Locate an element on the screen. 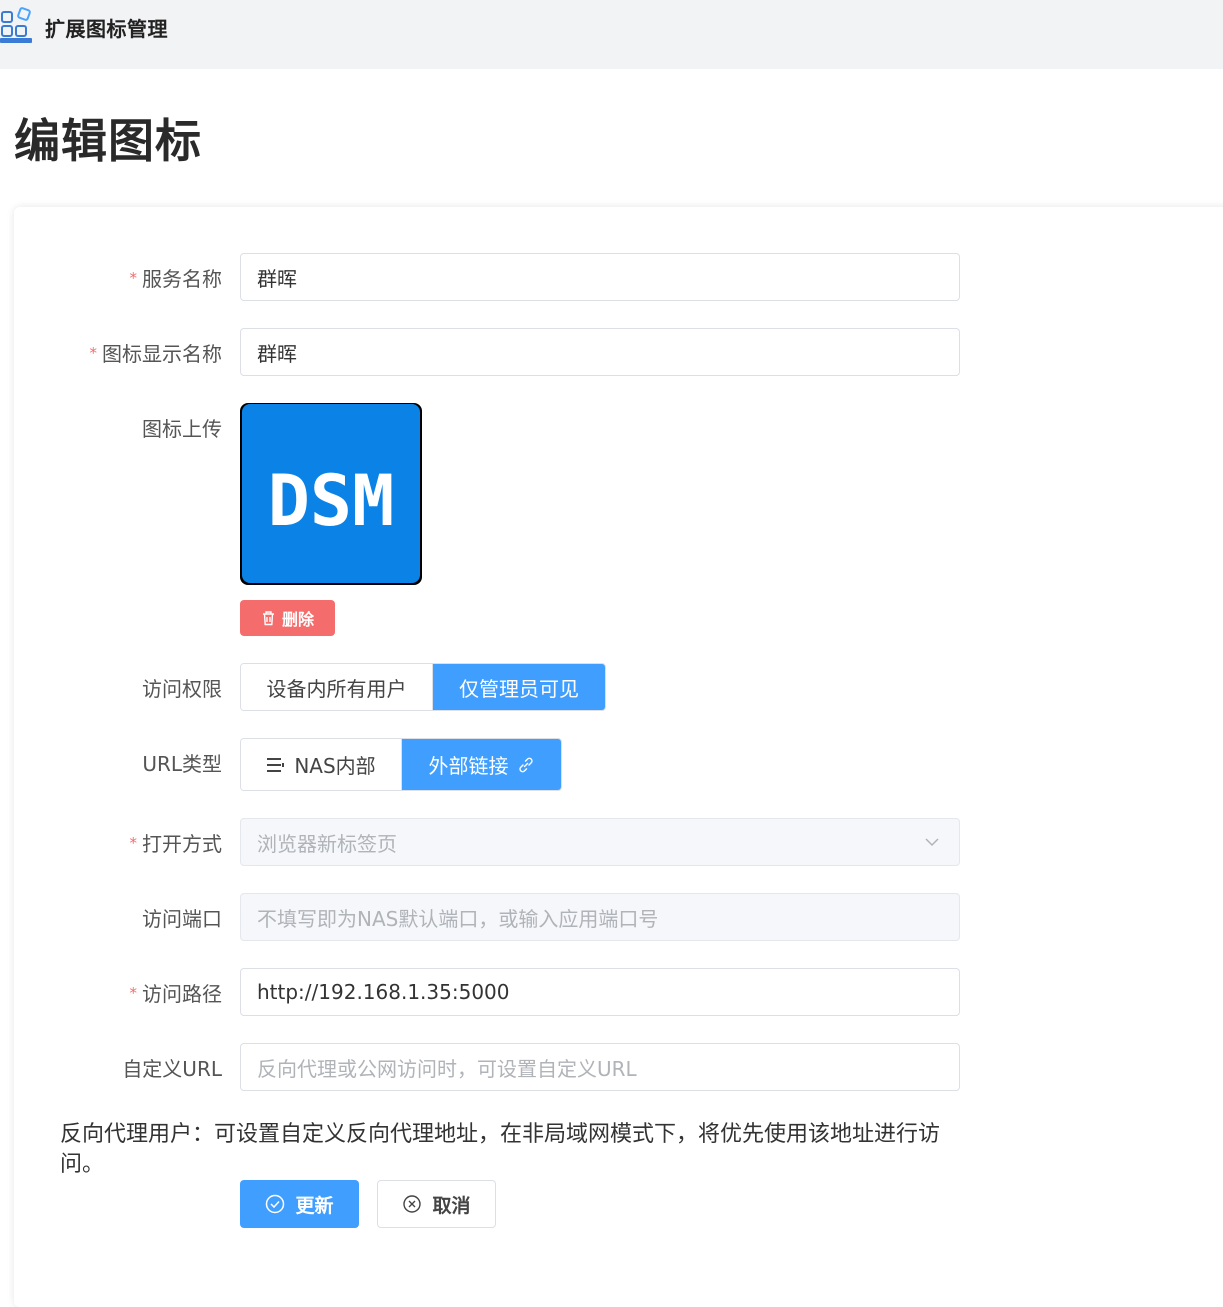 This screenshot has width=1223, height=1307. icon-preview-image: DSM is located at coordinates (331, 494).